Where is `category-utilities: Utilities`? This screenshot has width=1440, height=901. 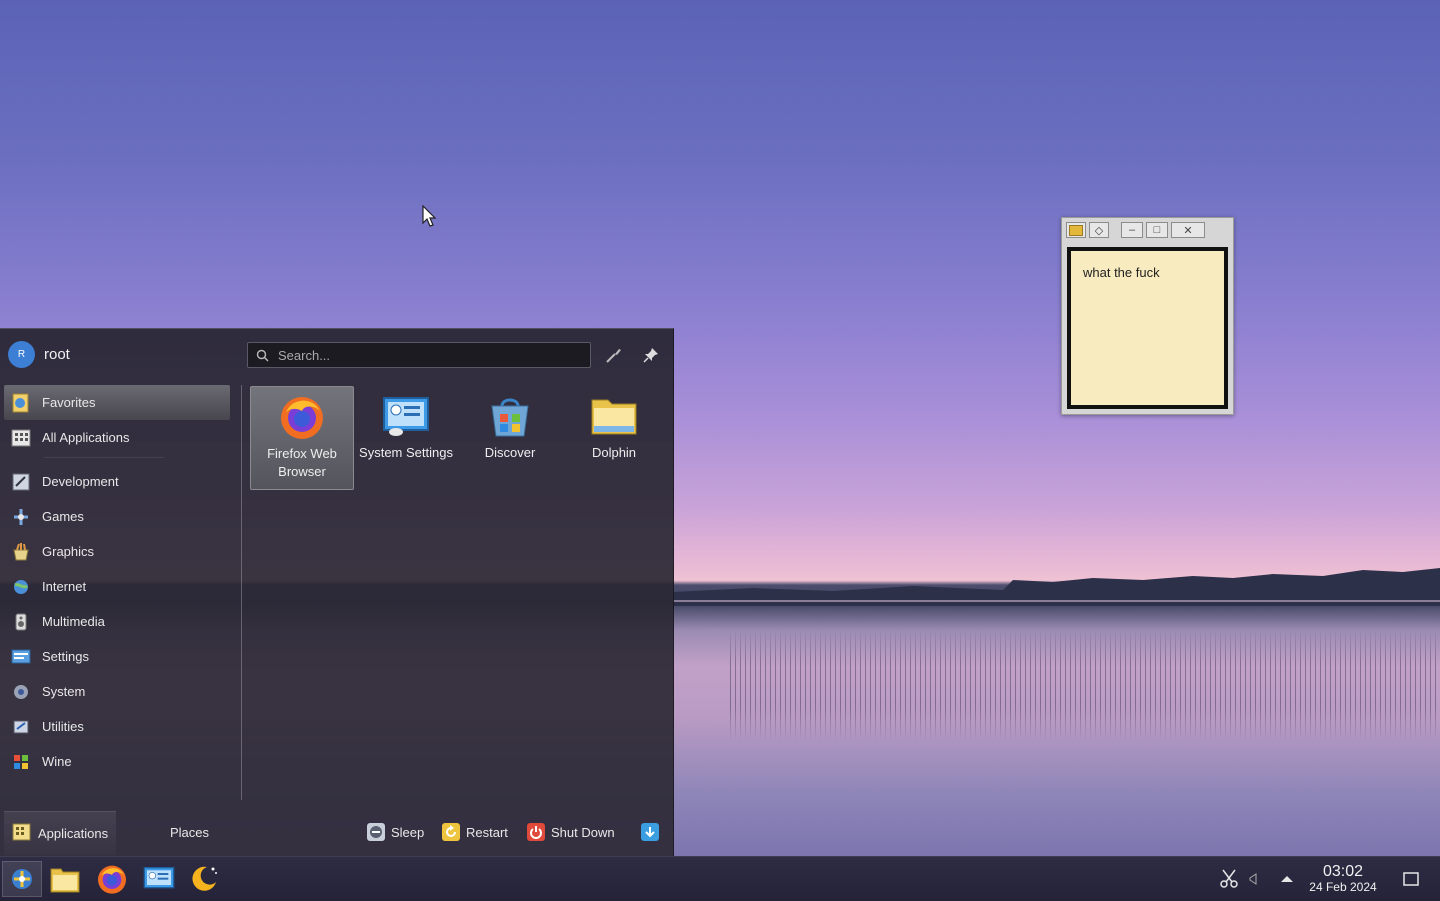
category-utilities: Utilities is located at coordinates (117, 726).